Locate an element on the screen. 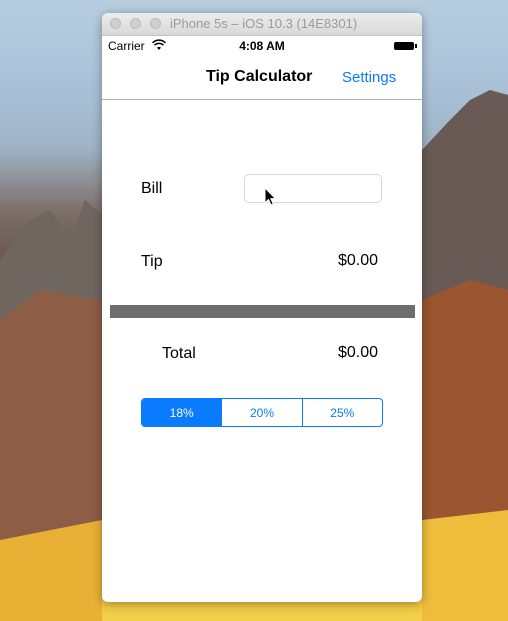  tip-percentage-control: 18% 20% 25% is located at coordinates (262, 412).